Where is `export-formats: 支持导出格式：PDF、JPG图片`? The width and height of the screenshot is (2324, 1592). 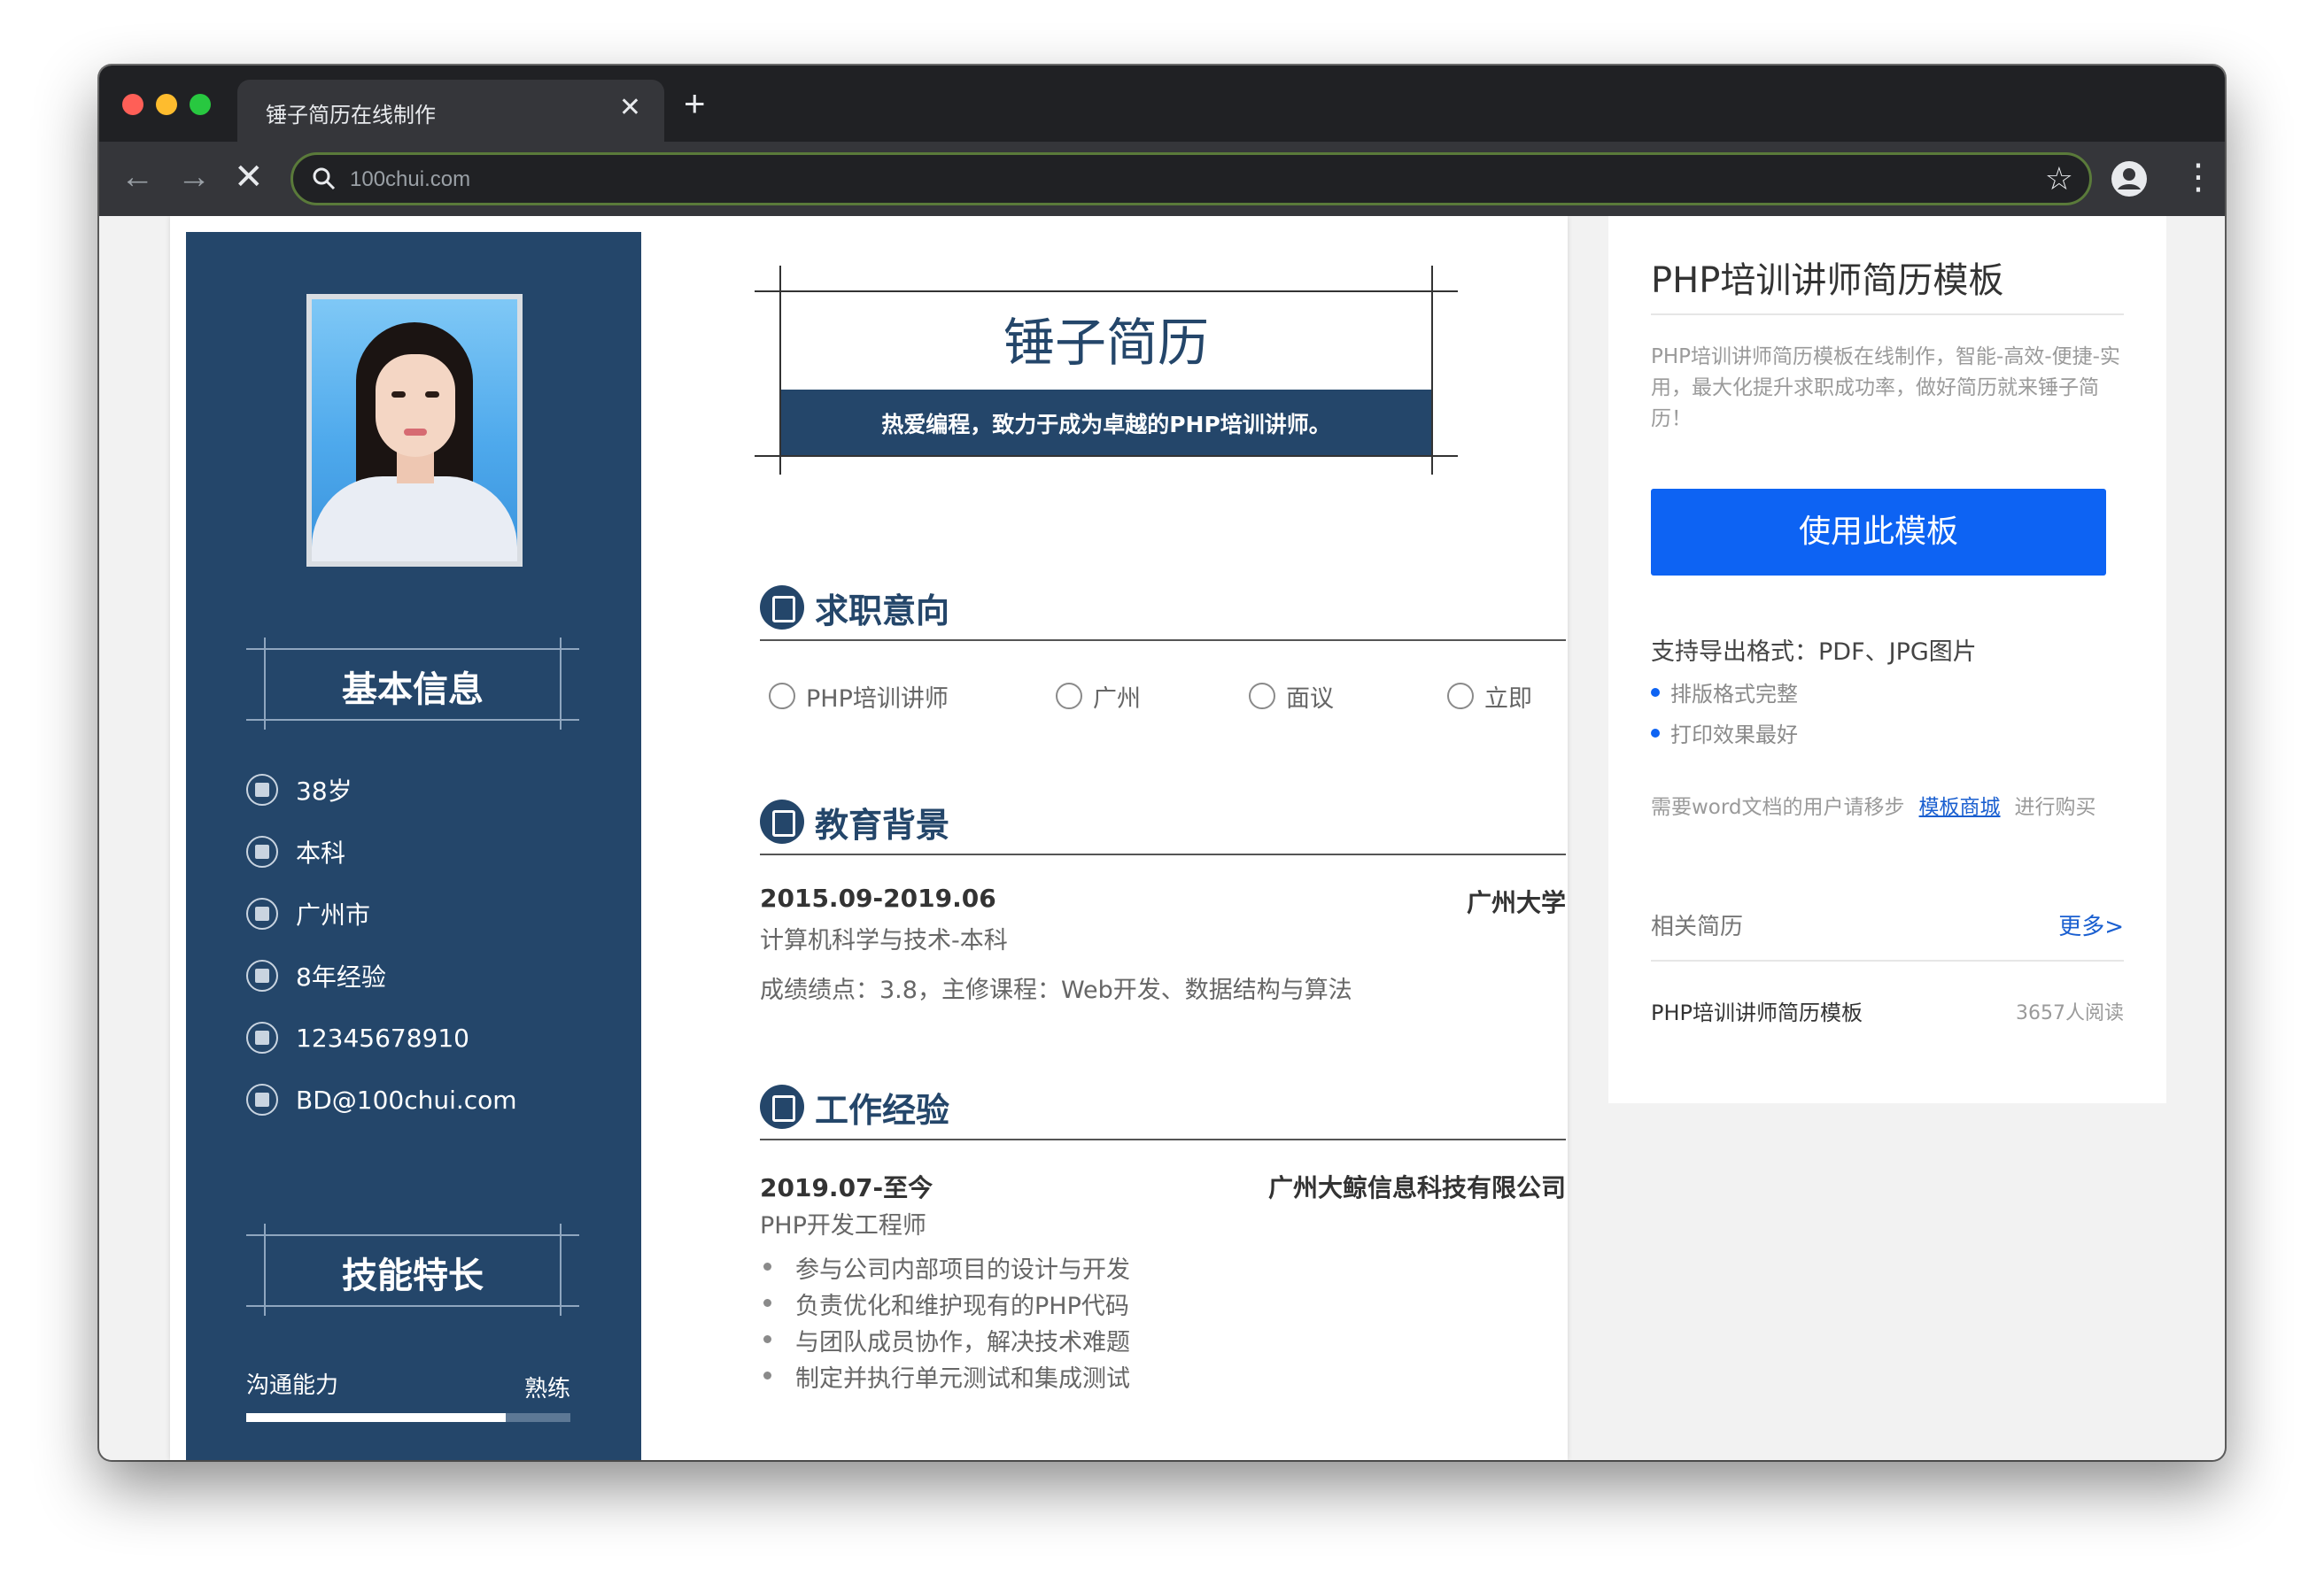 export-formats: 支持导出格式：PDF、JPG图片 is located at coordinates (1814, 652).